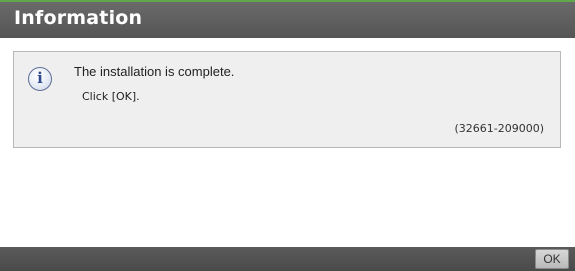  Describe the element at coordinates (154, 71) in the screenshot. I see `message-text: The installation is complete.` at that location.